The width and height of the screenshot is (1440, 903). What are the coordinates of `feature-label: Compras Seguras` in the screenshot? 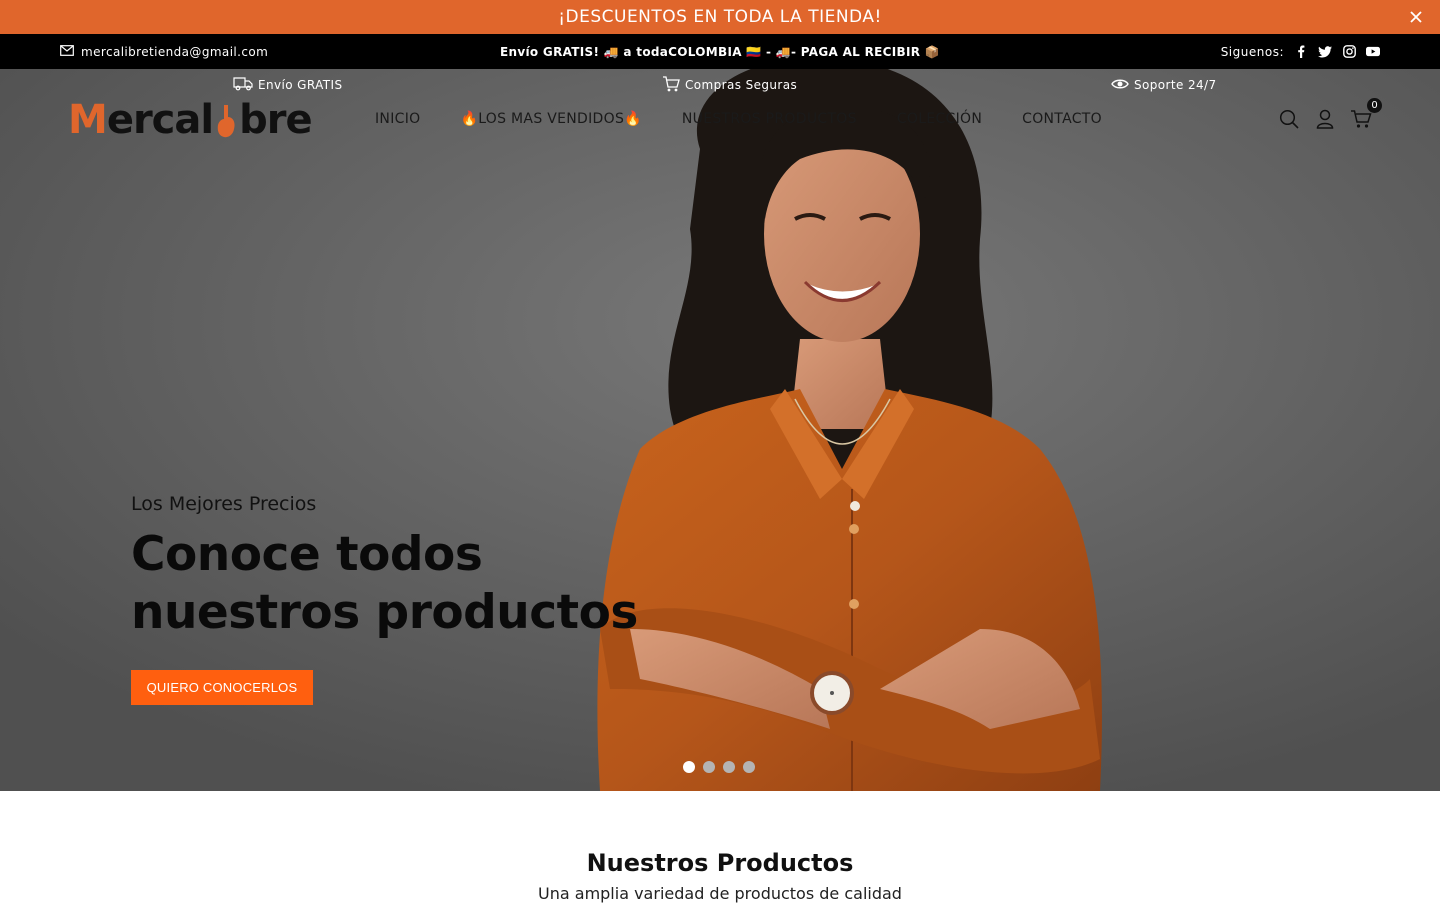 It's located at (741, 85).